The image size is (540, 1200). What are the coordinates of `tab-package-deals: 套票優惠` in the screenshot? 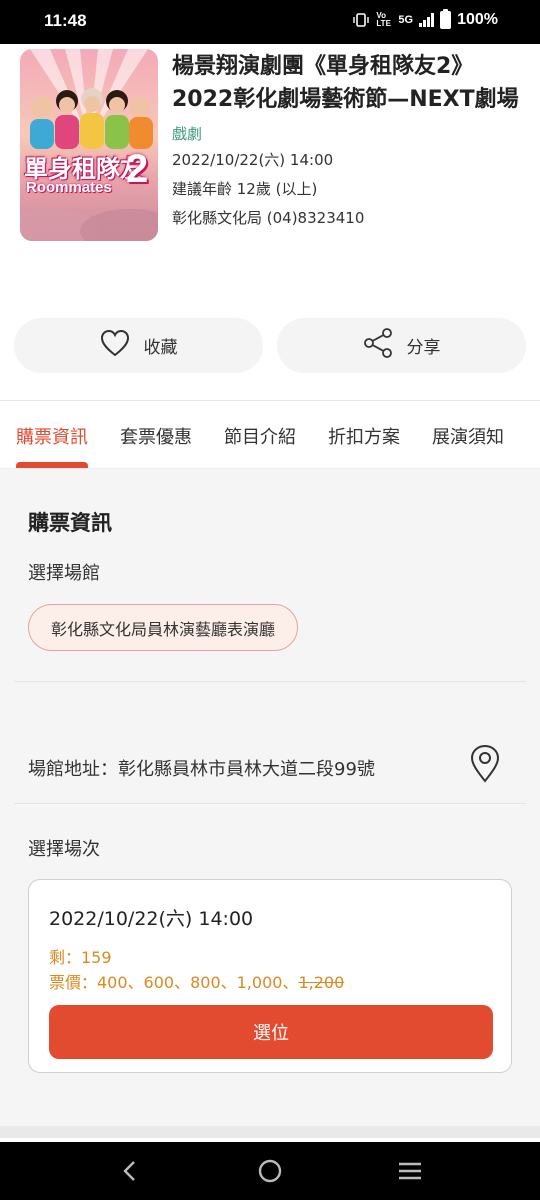 It's located at (156, 435).